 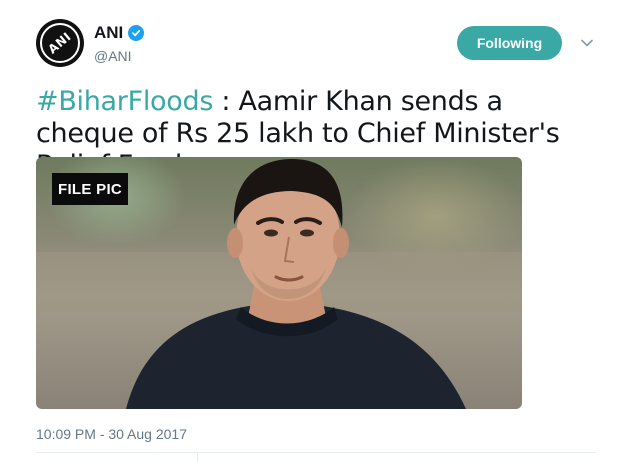 I want to click on avatar-logo-text: ANI, so click(x=60, y=43).